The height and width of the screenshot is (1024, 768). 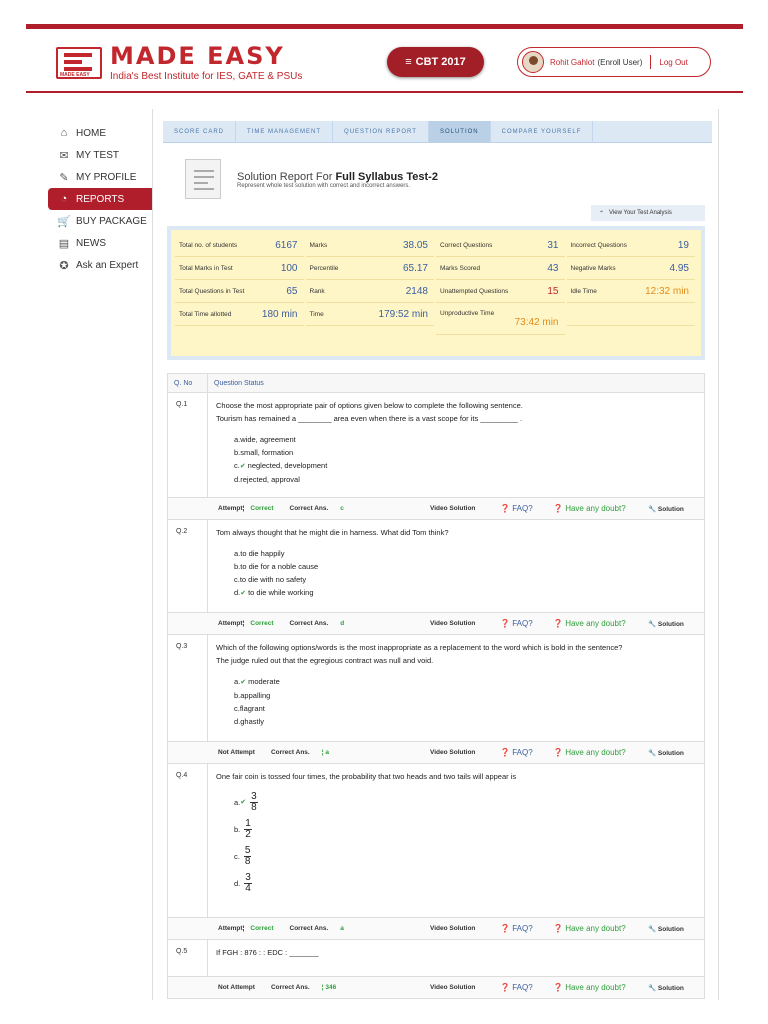 I want to click on summary-cell: Rank 2148, so click(x=369, y=291).